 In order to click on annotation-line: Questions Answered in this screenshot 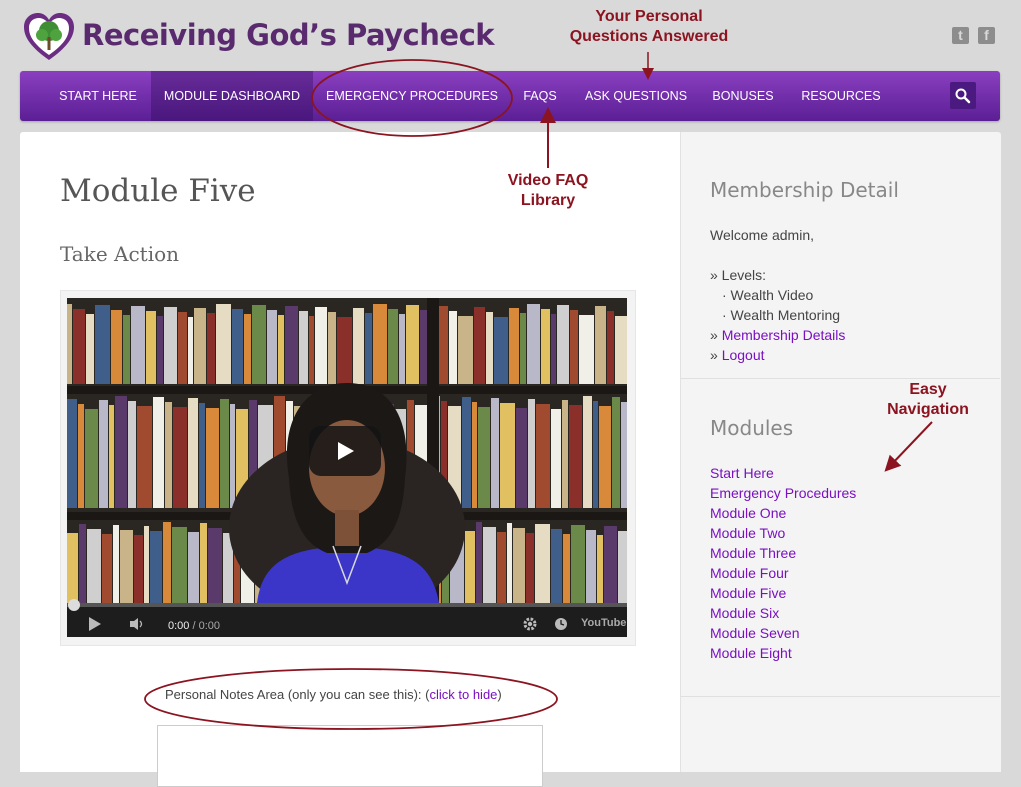, I will do `click(649, 36)`.